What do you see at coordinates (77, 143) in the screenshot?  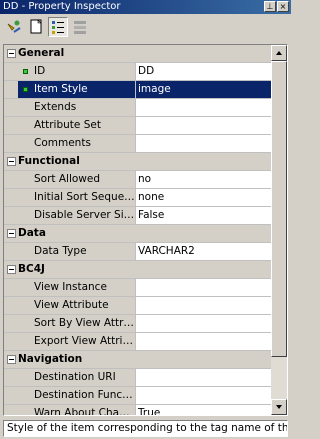 I see `property-name: Comments` at bounding box center [77, 143].